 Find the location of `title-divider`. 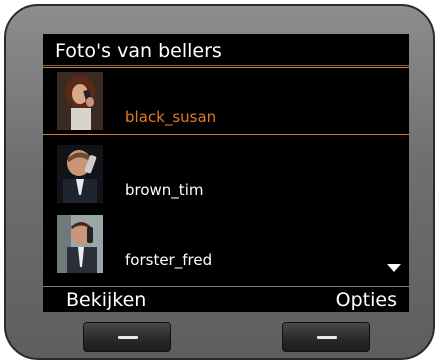

title-divider is located at coordinates (226, 65).